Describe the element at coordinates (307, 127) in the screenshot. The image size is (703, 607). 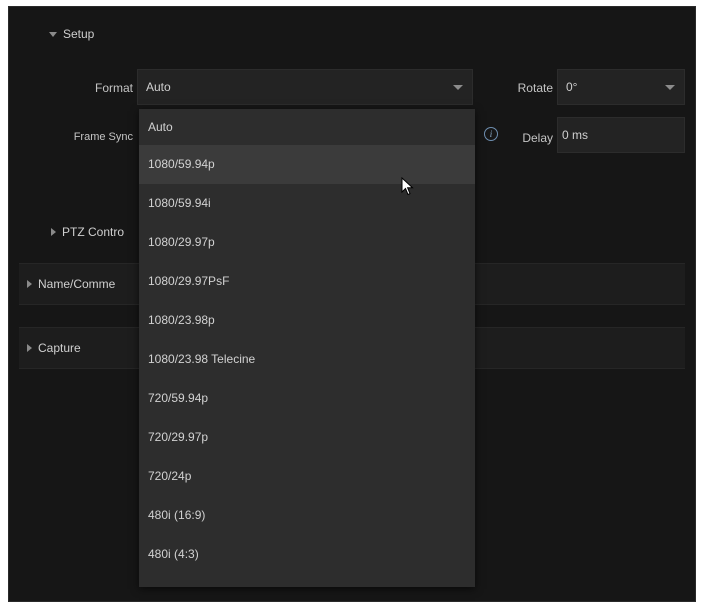
I see `dropdown-option: Auto` at that location.